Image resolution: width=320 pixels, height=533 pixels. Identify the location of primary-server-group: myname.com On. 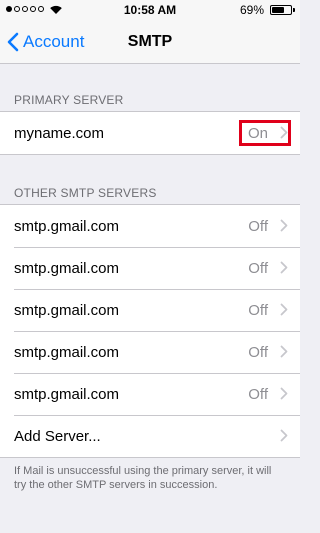
(150, 133).